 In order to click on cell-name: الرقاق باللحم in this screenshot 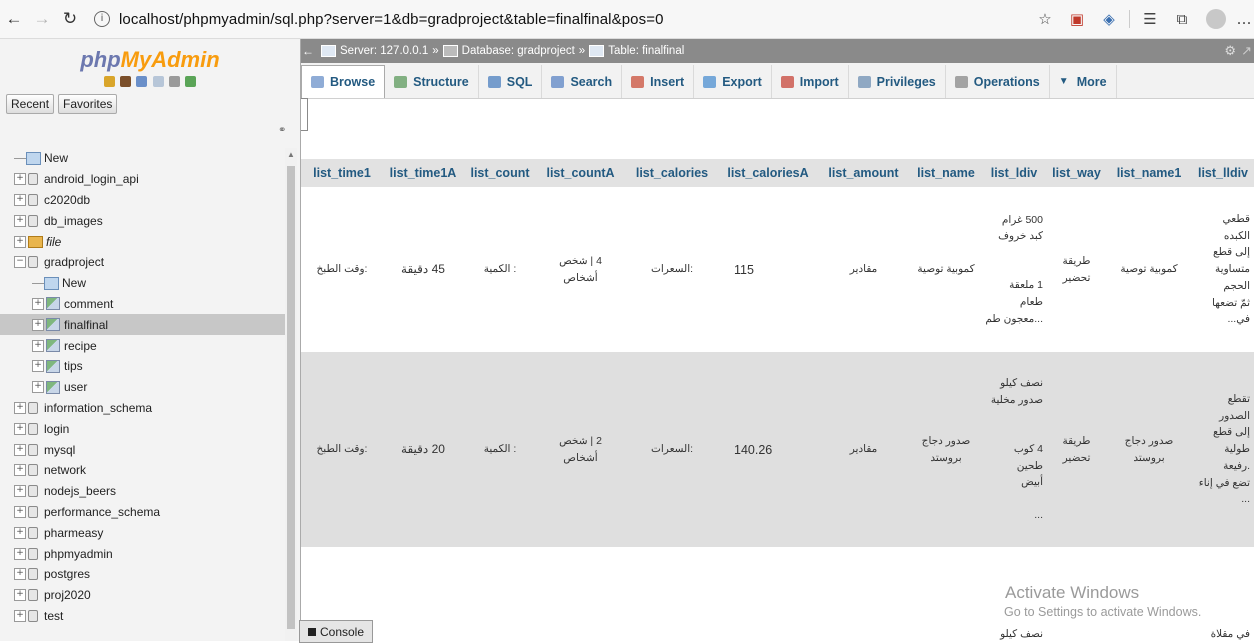, I will do `click(946, 594)`.